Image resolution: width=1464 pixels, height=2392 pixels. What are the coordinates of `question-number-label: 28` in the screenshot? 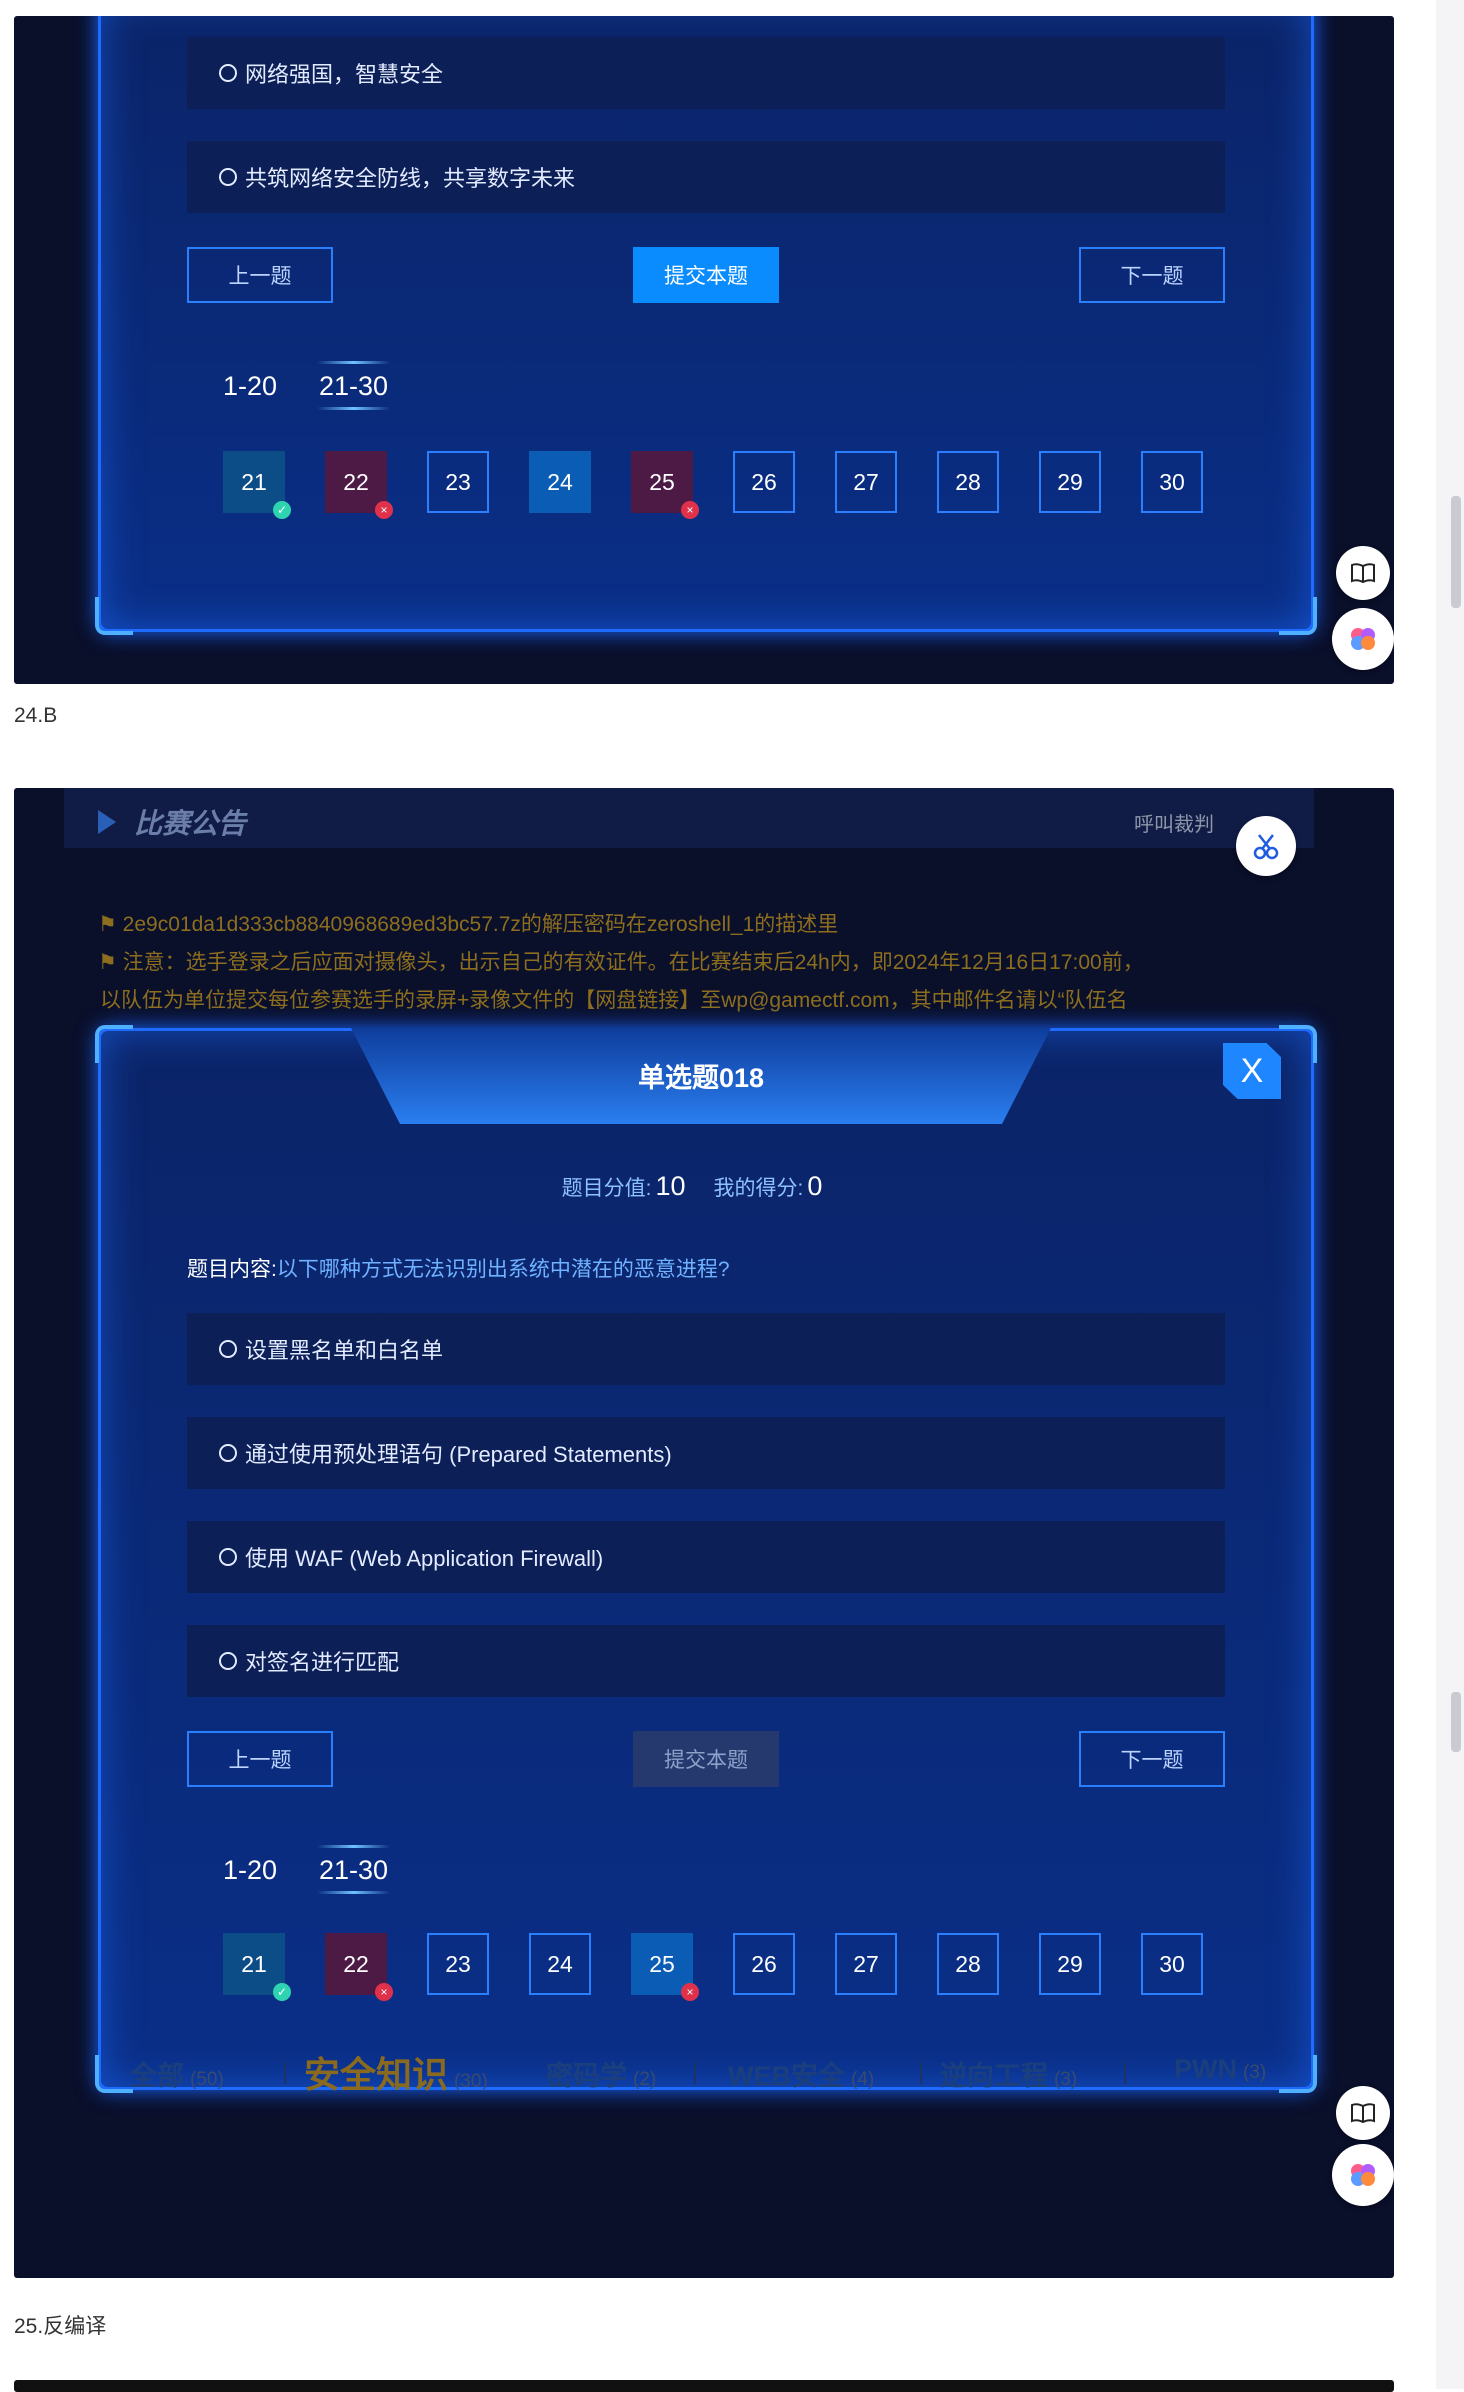 It's located at (968, 481).